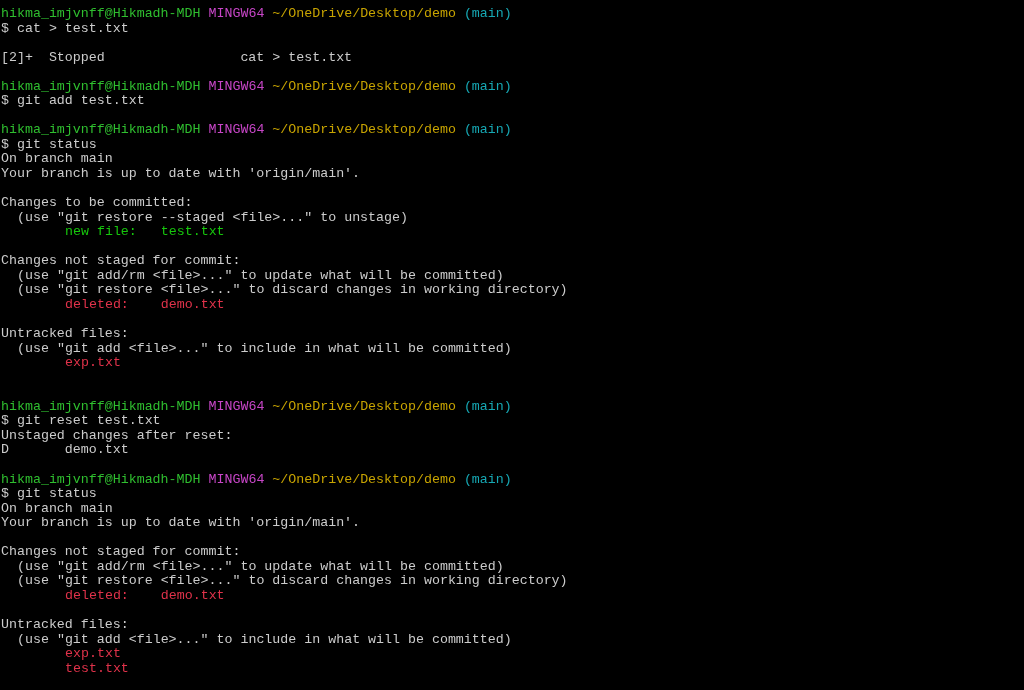 The height and width of the screenshot is (690, 1024). What do you see at coordinates (97, 203) in the screenshot?
I see `output-line: Changes to be committed:` at bounding box center [97, 203].